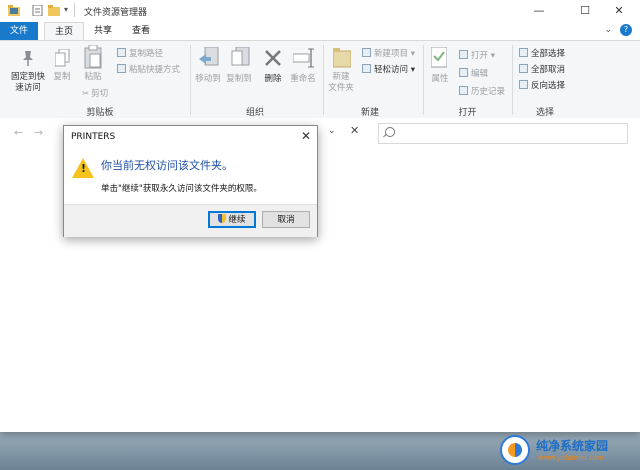  Describe the element at coordinates (237, 220) in the screenshot. I see `continue-label: 继续` at that location.